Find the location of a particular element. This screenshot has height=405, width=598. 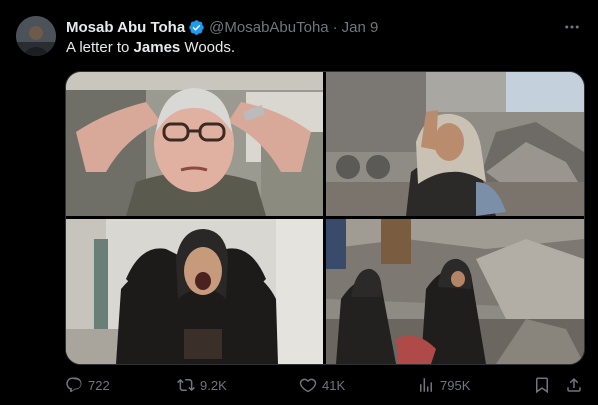

reply-count: 722 is located at coordinates (99, 385).